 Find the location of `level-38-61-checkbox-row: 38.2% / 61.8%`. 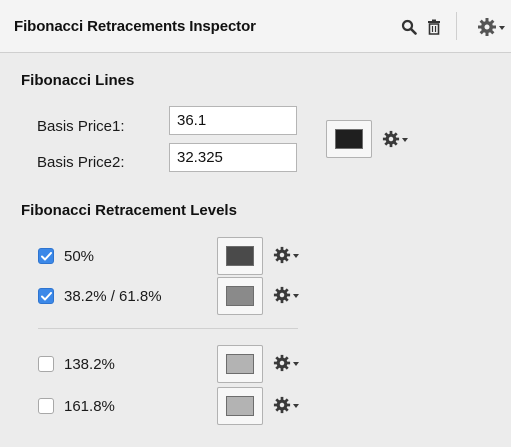

level-38-61-checkbox-row: 38.2% / 61.8% is located at coordinates (100, 296).